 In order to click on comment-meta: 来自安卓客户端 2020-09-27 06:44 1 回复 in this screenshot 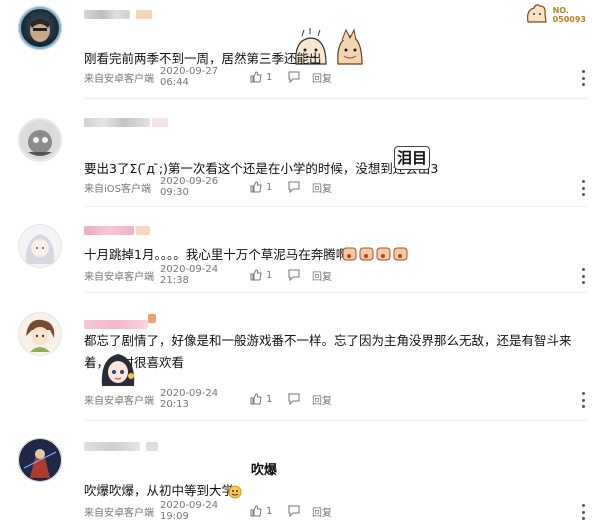, I will do `click(208, 77)`.